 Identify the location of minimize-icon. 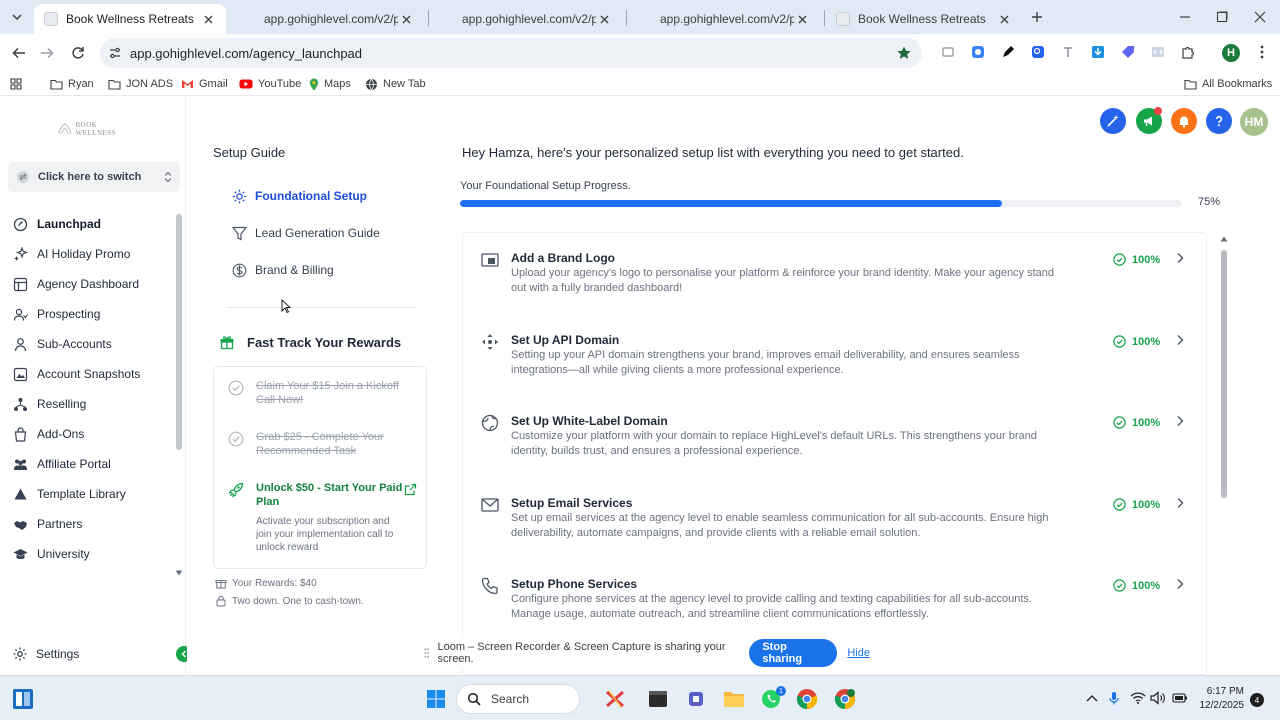
(1185, 17).